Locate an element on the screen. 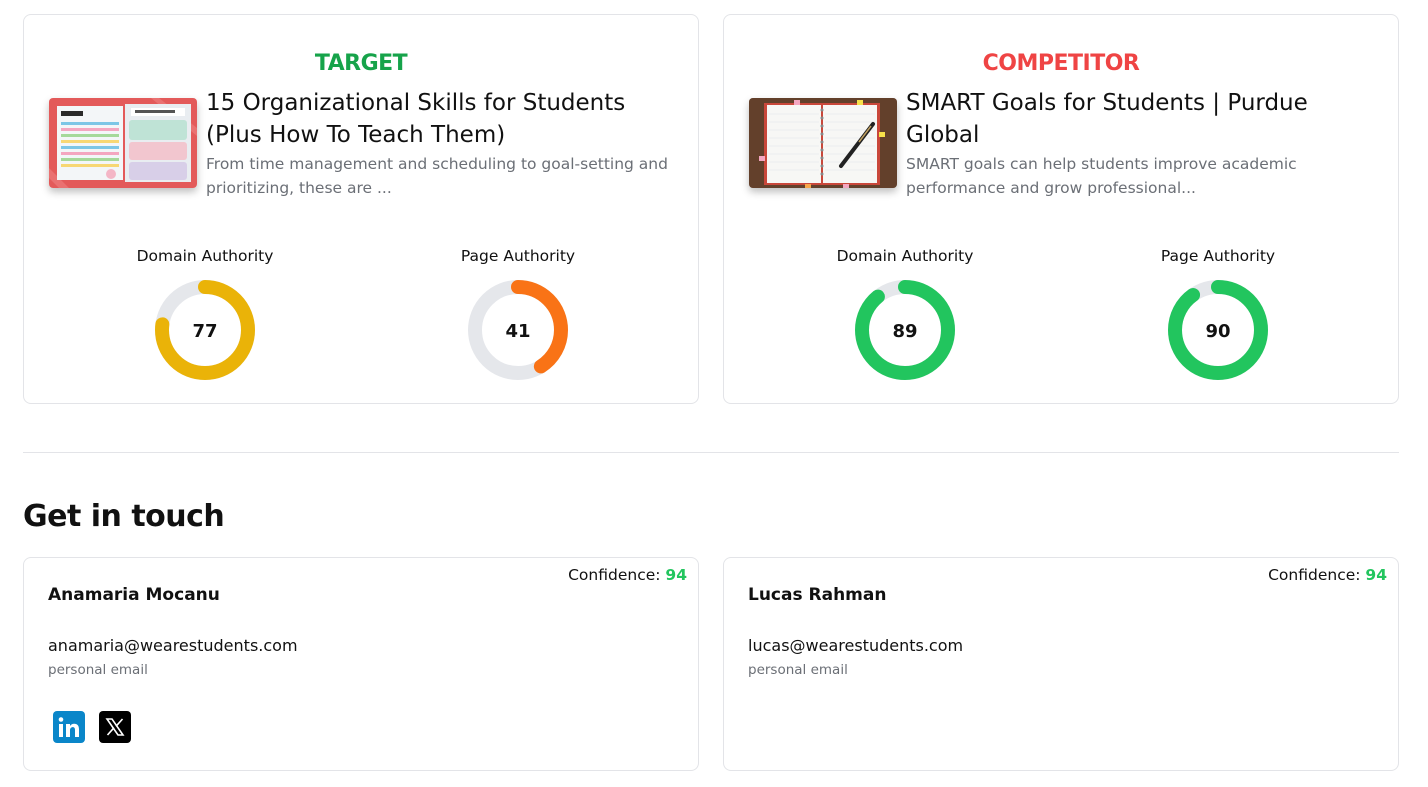 This screenshot has width=1428, height=787. competitor-article-title: SMART Goals for Students | Purdue Global is located at coordinates (1146, 119).